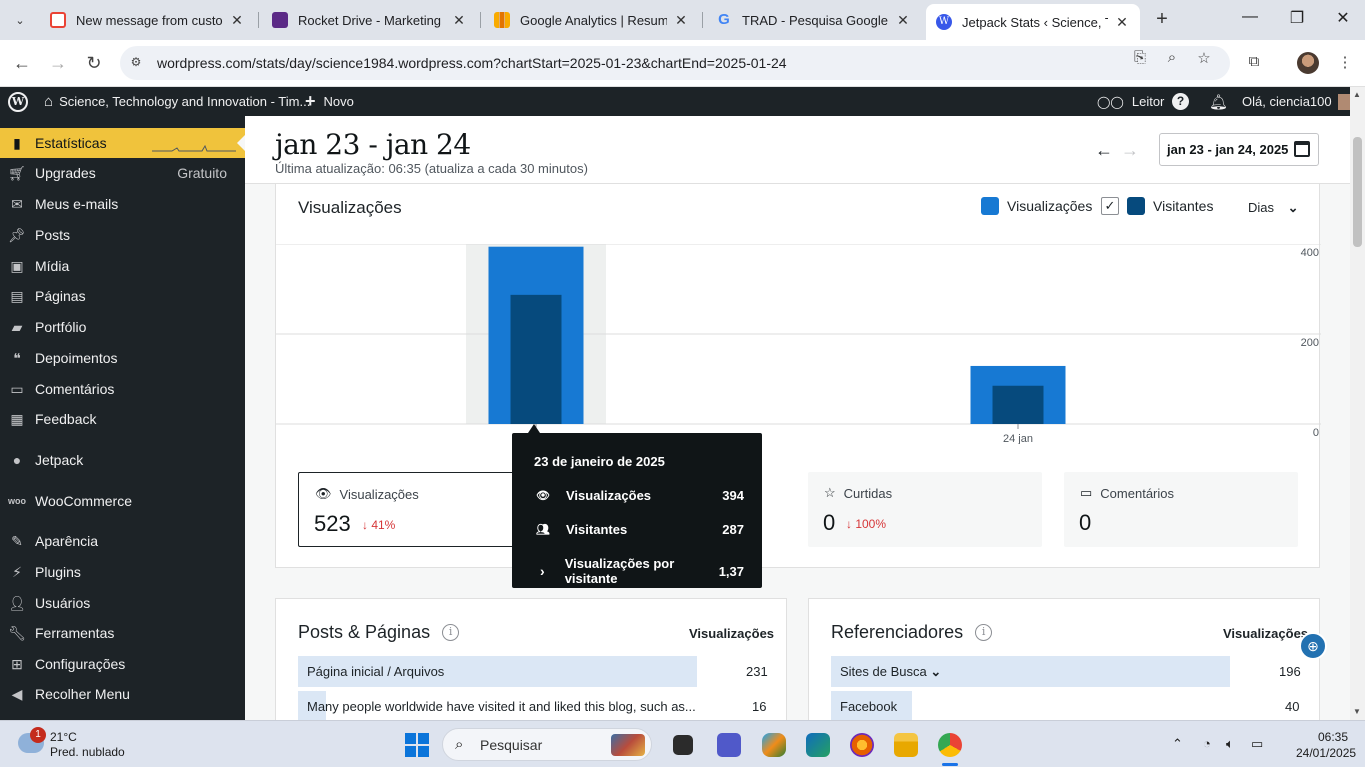 The width and height of the screenshot is (1365, 767). I want to click on sidebar-item-woocommerce: woo WooCommerce, so click(122, 501).